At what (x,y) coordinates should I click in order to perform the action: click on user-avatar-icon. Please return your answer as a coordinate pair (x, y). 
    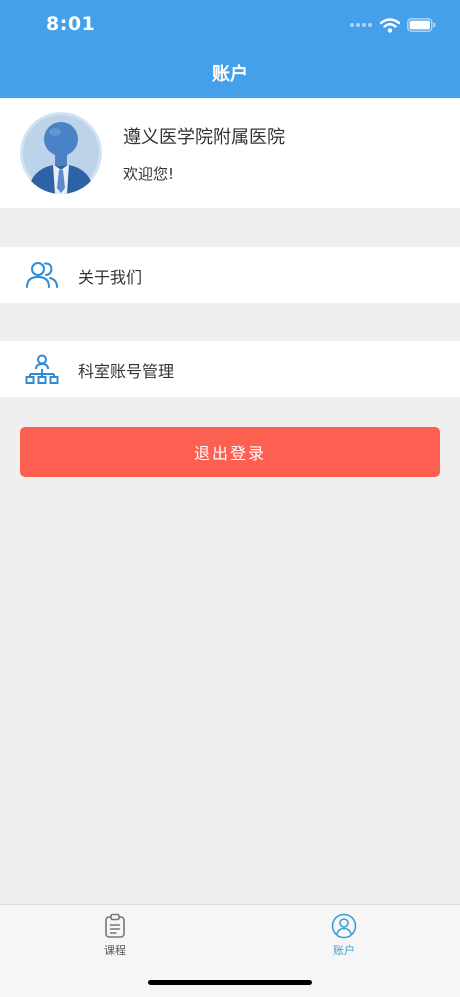
    Looking at the image, I should click on (61, 153).